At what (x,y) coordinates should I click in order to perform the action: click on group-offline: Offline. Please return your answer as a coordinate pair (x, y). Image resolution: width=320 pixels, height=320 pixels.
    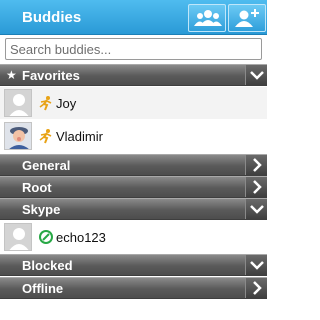
    Looking at the image, I should click on (133, 288).